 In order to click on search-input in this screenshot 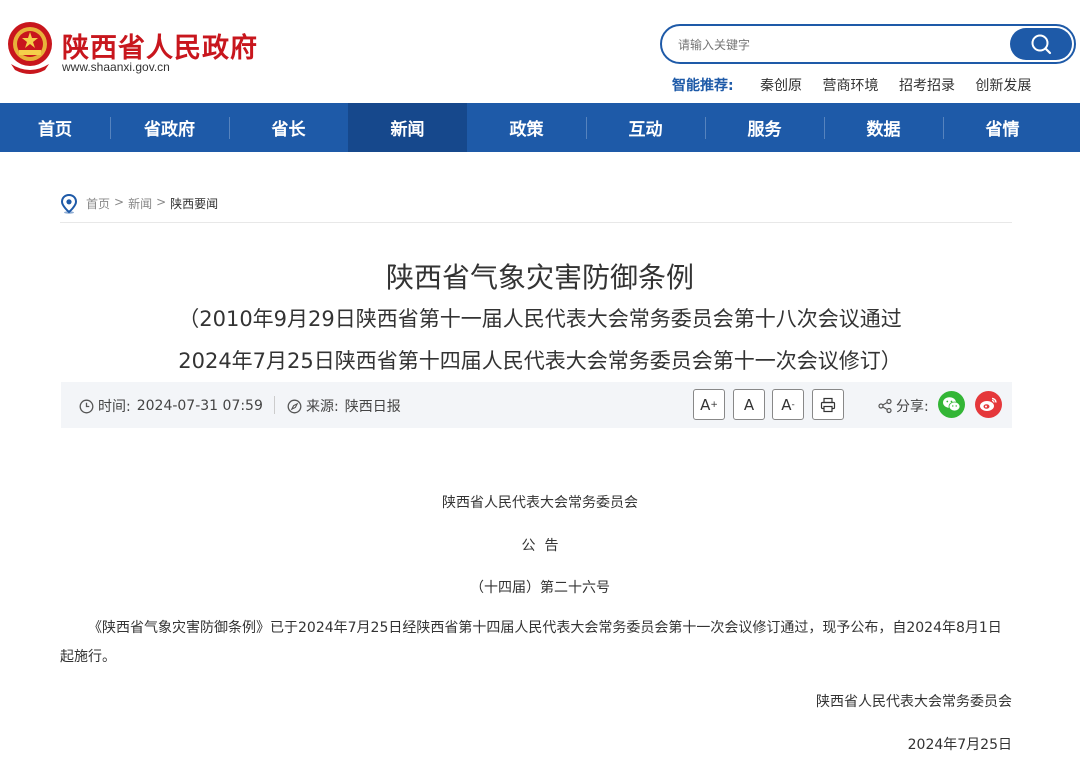, I will do `click(838, 45)`.